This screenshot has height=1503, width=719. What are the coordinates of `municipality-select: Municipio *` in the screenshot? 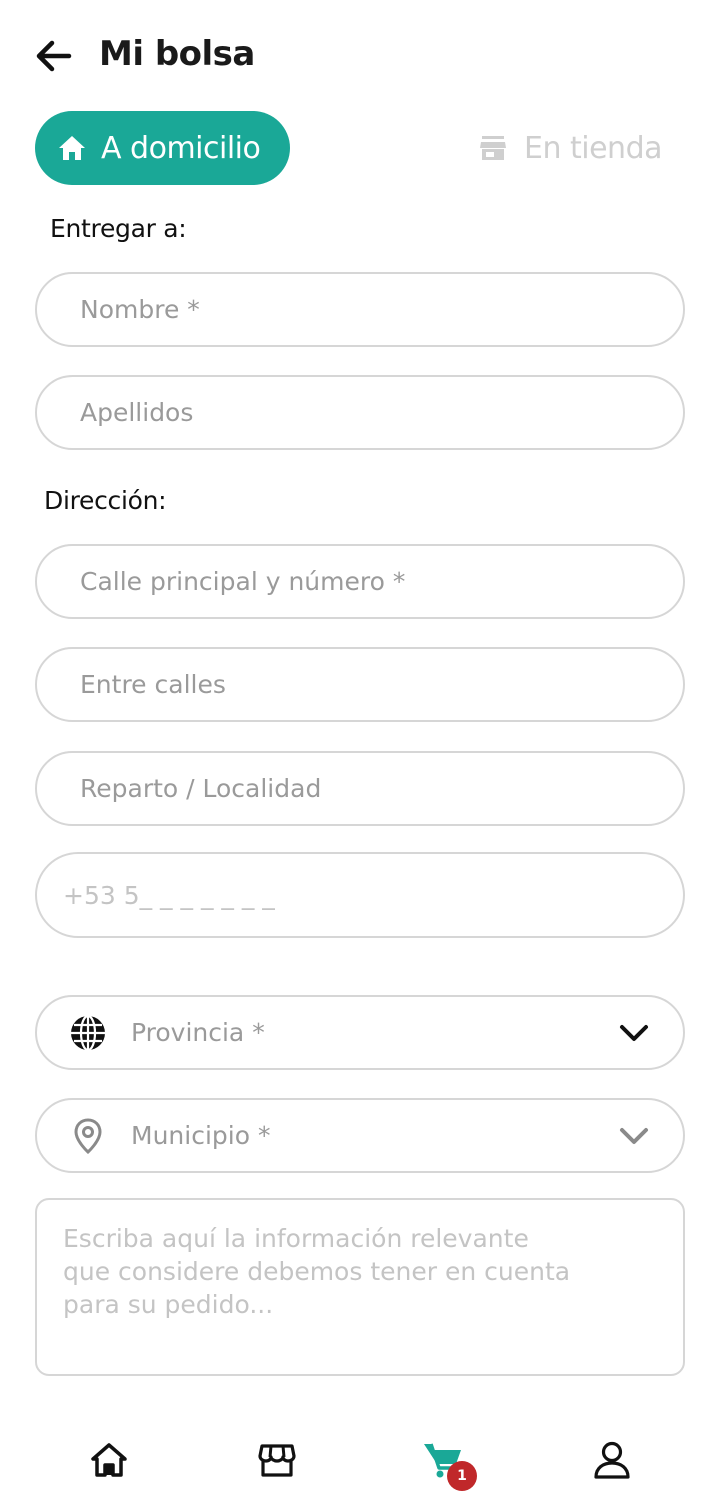 It's located at (360, 1135).